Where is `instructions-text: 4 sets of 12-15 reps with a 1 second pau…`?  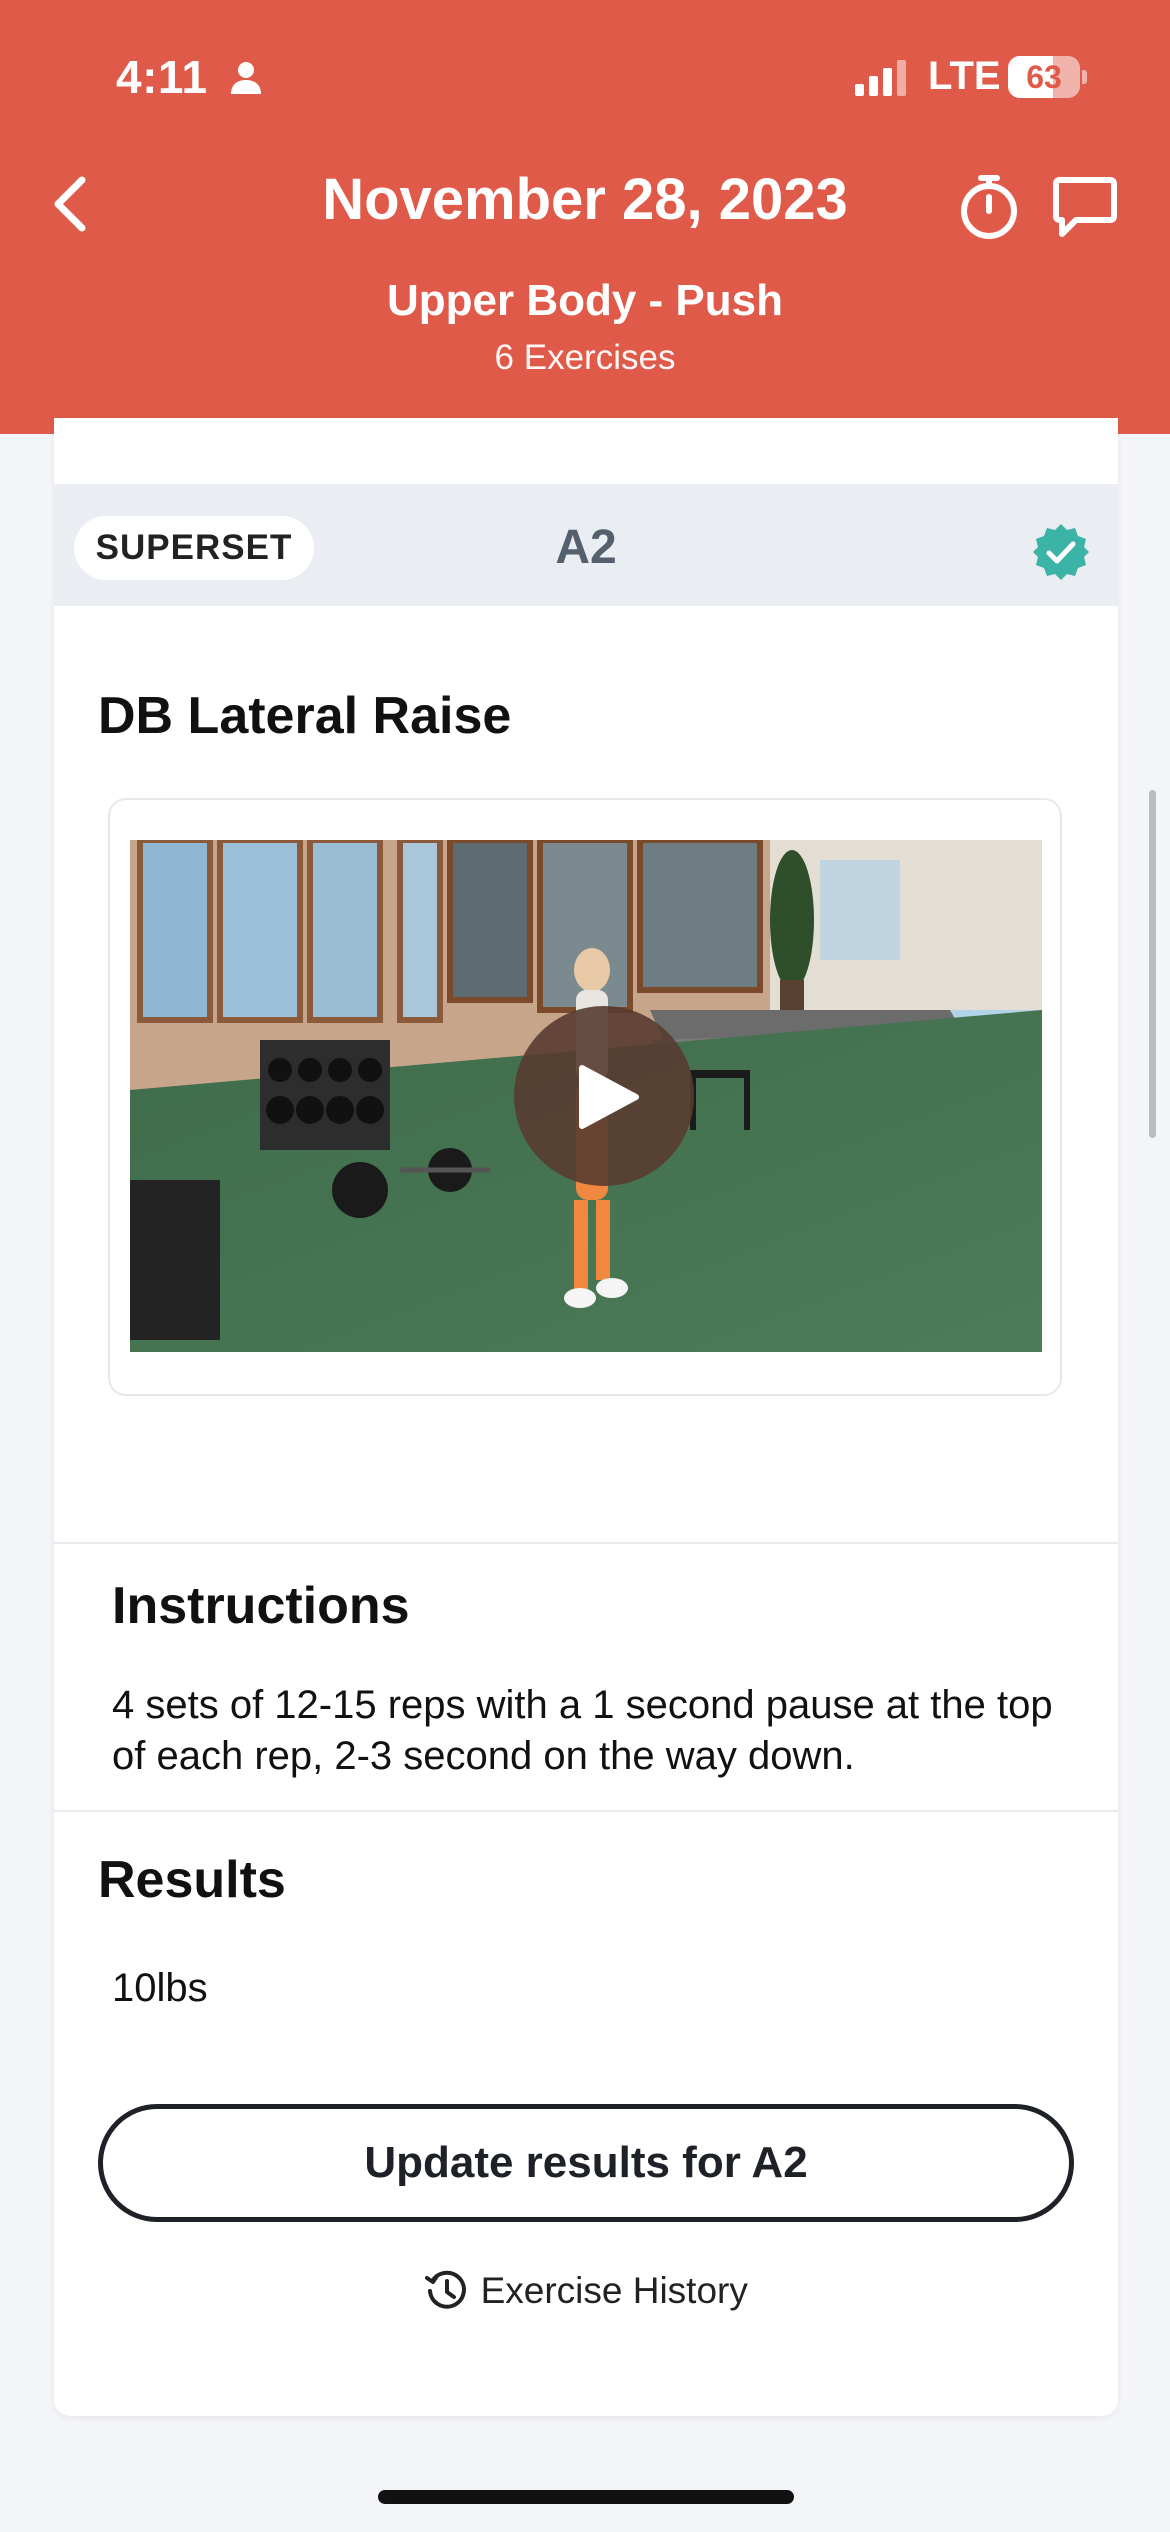
instructions-text: 4 sets of 12-15 reps with a 1 second pau… is located at coordinates (582, 1730).